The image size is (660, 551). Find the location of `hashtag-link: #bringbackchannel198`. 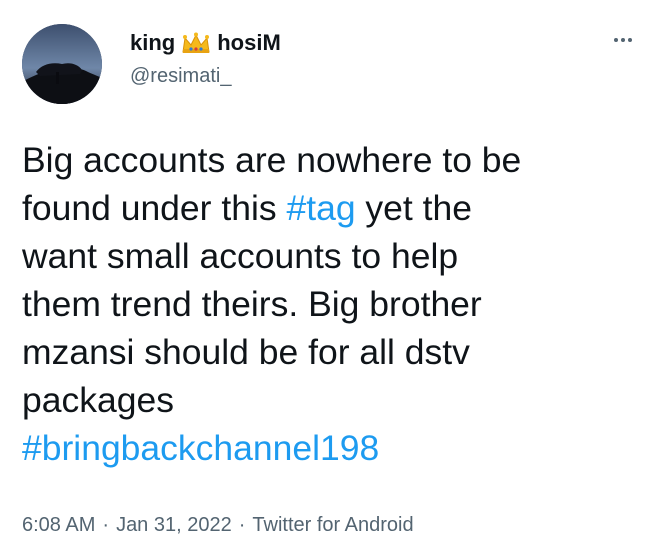

hashtag-link: #bringbackchannel198 is located at coordinates (200, 448).